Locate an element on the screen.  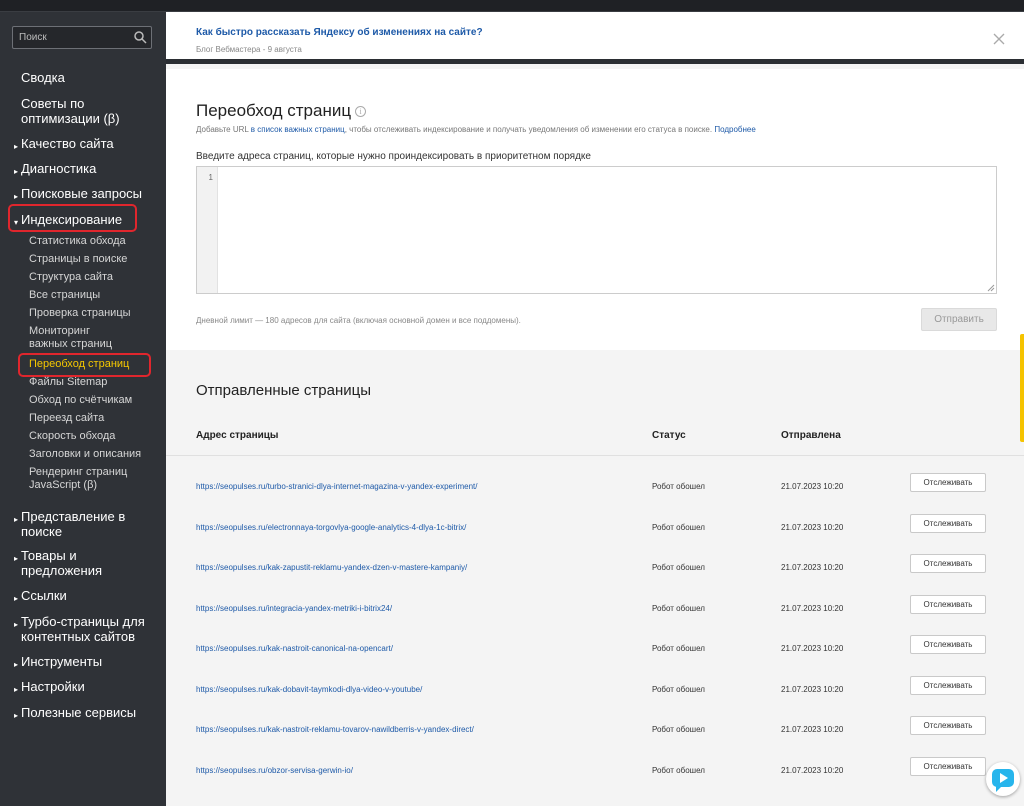
chat-icon is located at coordinates (1003, 780).